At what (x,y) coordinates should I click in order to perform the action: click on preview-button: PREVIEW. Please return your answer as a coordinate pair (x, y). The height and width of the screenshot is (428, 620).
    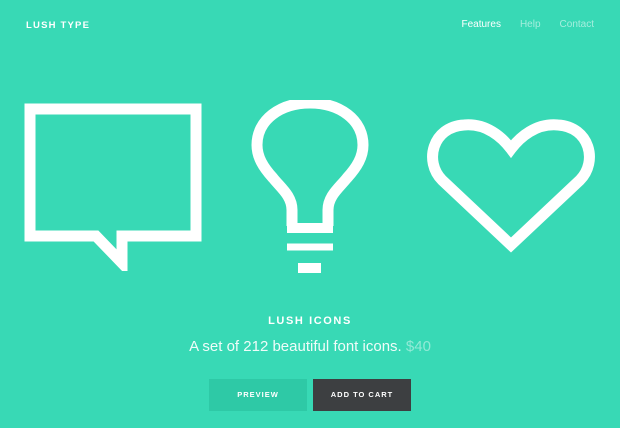
    Looking at the image, I should click on (258, 395).